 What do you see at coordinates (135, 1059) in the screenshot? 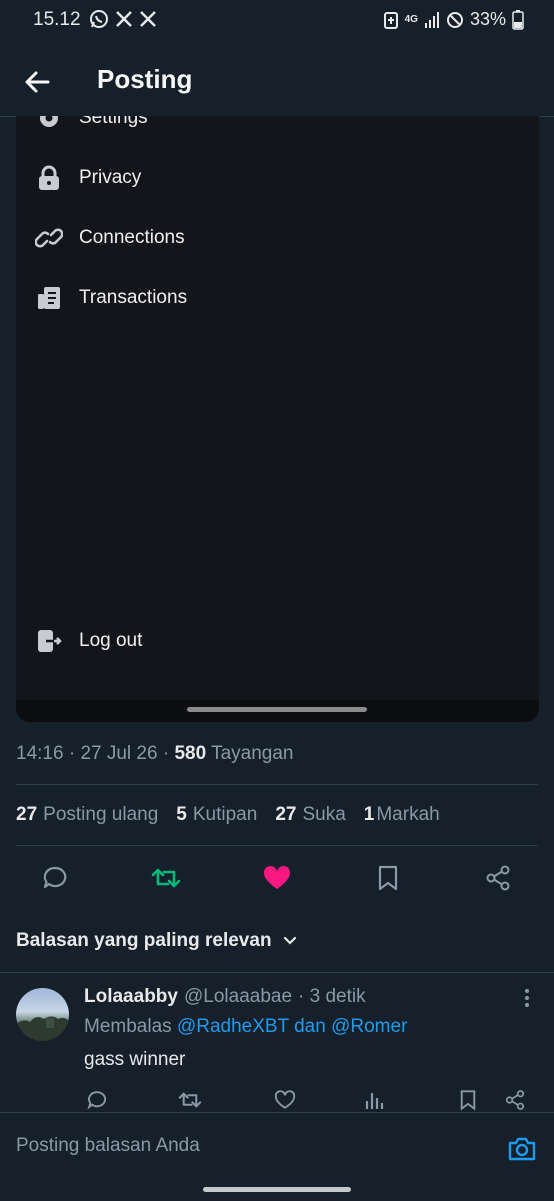
I see `reply-text: gass winner` at bounding box center [135, 1059].